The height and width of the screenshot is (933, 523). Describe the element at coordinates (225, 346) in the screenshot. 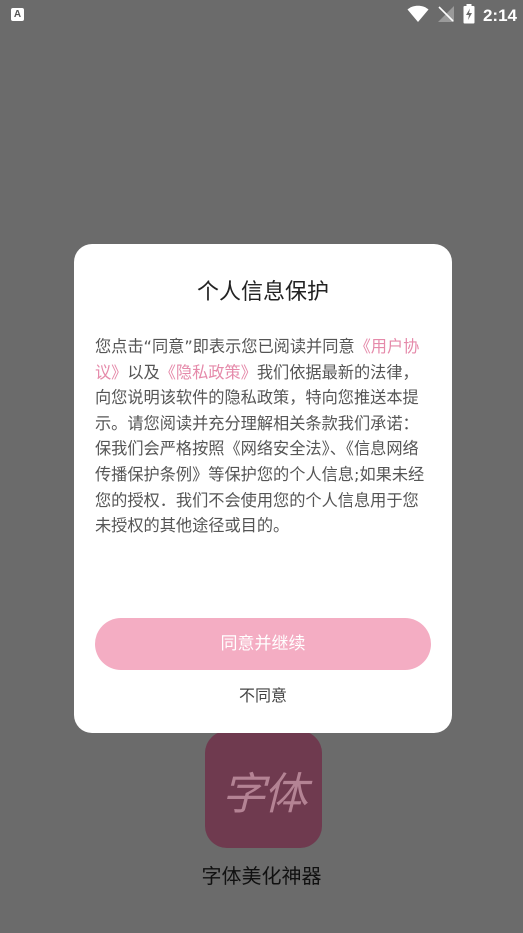

I see `body-text-intro: 您点击“同意”即表示您已阅读并同意` at that location.